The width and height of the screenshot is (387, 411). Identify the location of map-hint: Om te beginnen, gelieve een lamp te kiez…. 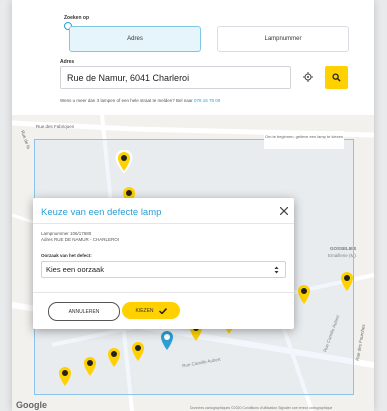
(304, 140).